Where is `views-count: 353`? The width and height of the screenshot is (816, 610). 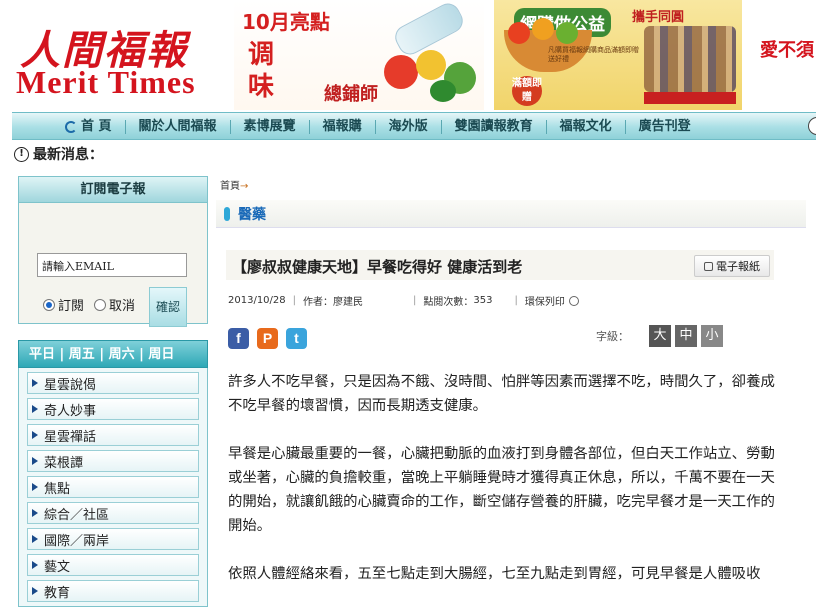 views-count: 353 is located at coordinates (483, 300).